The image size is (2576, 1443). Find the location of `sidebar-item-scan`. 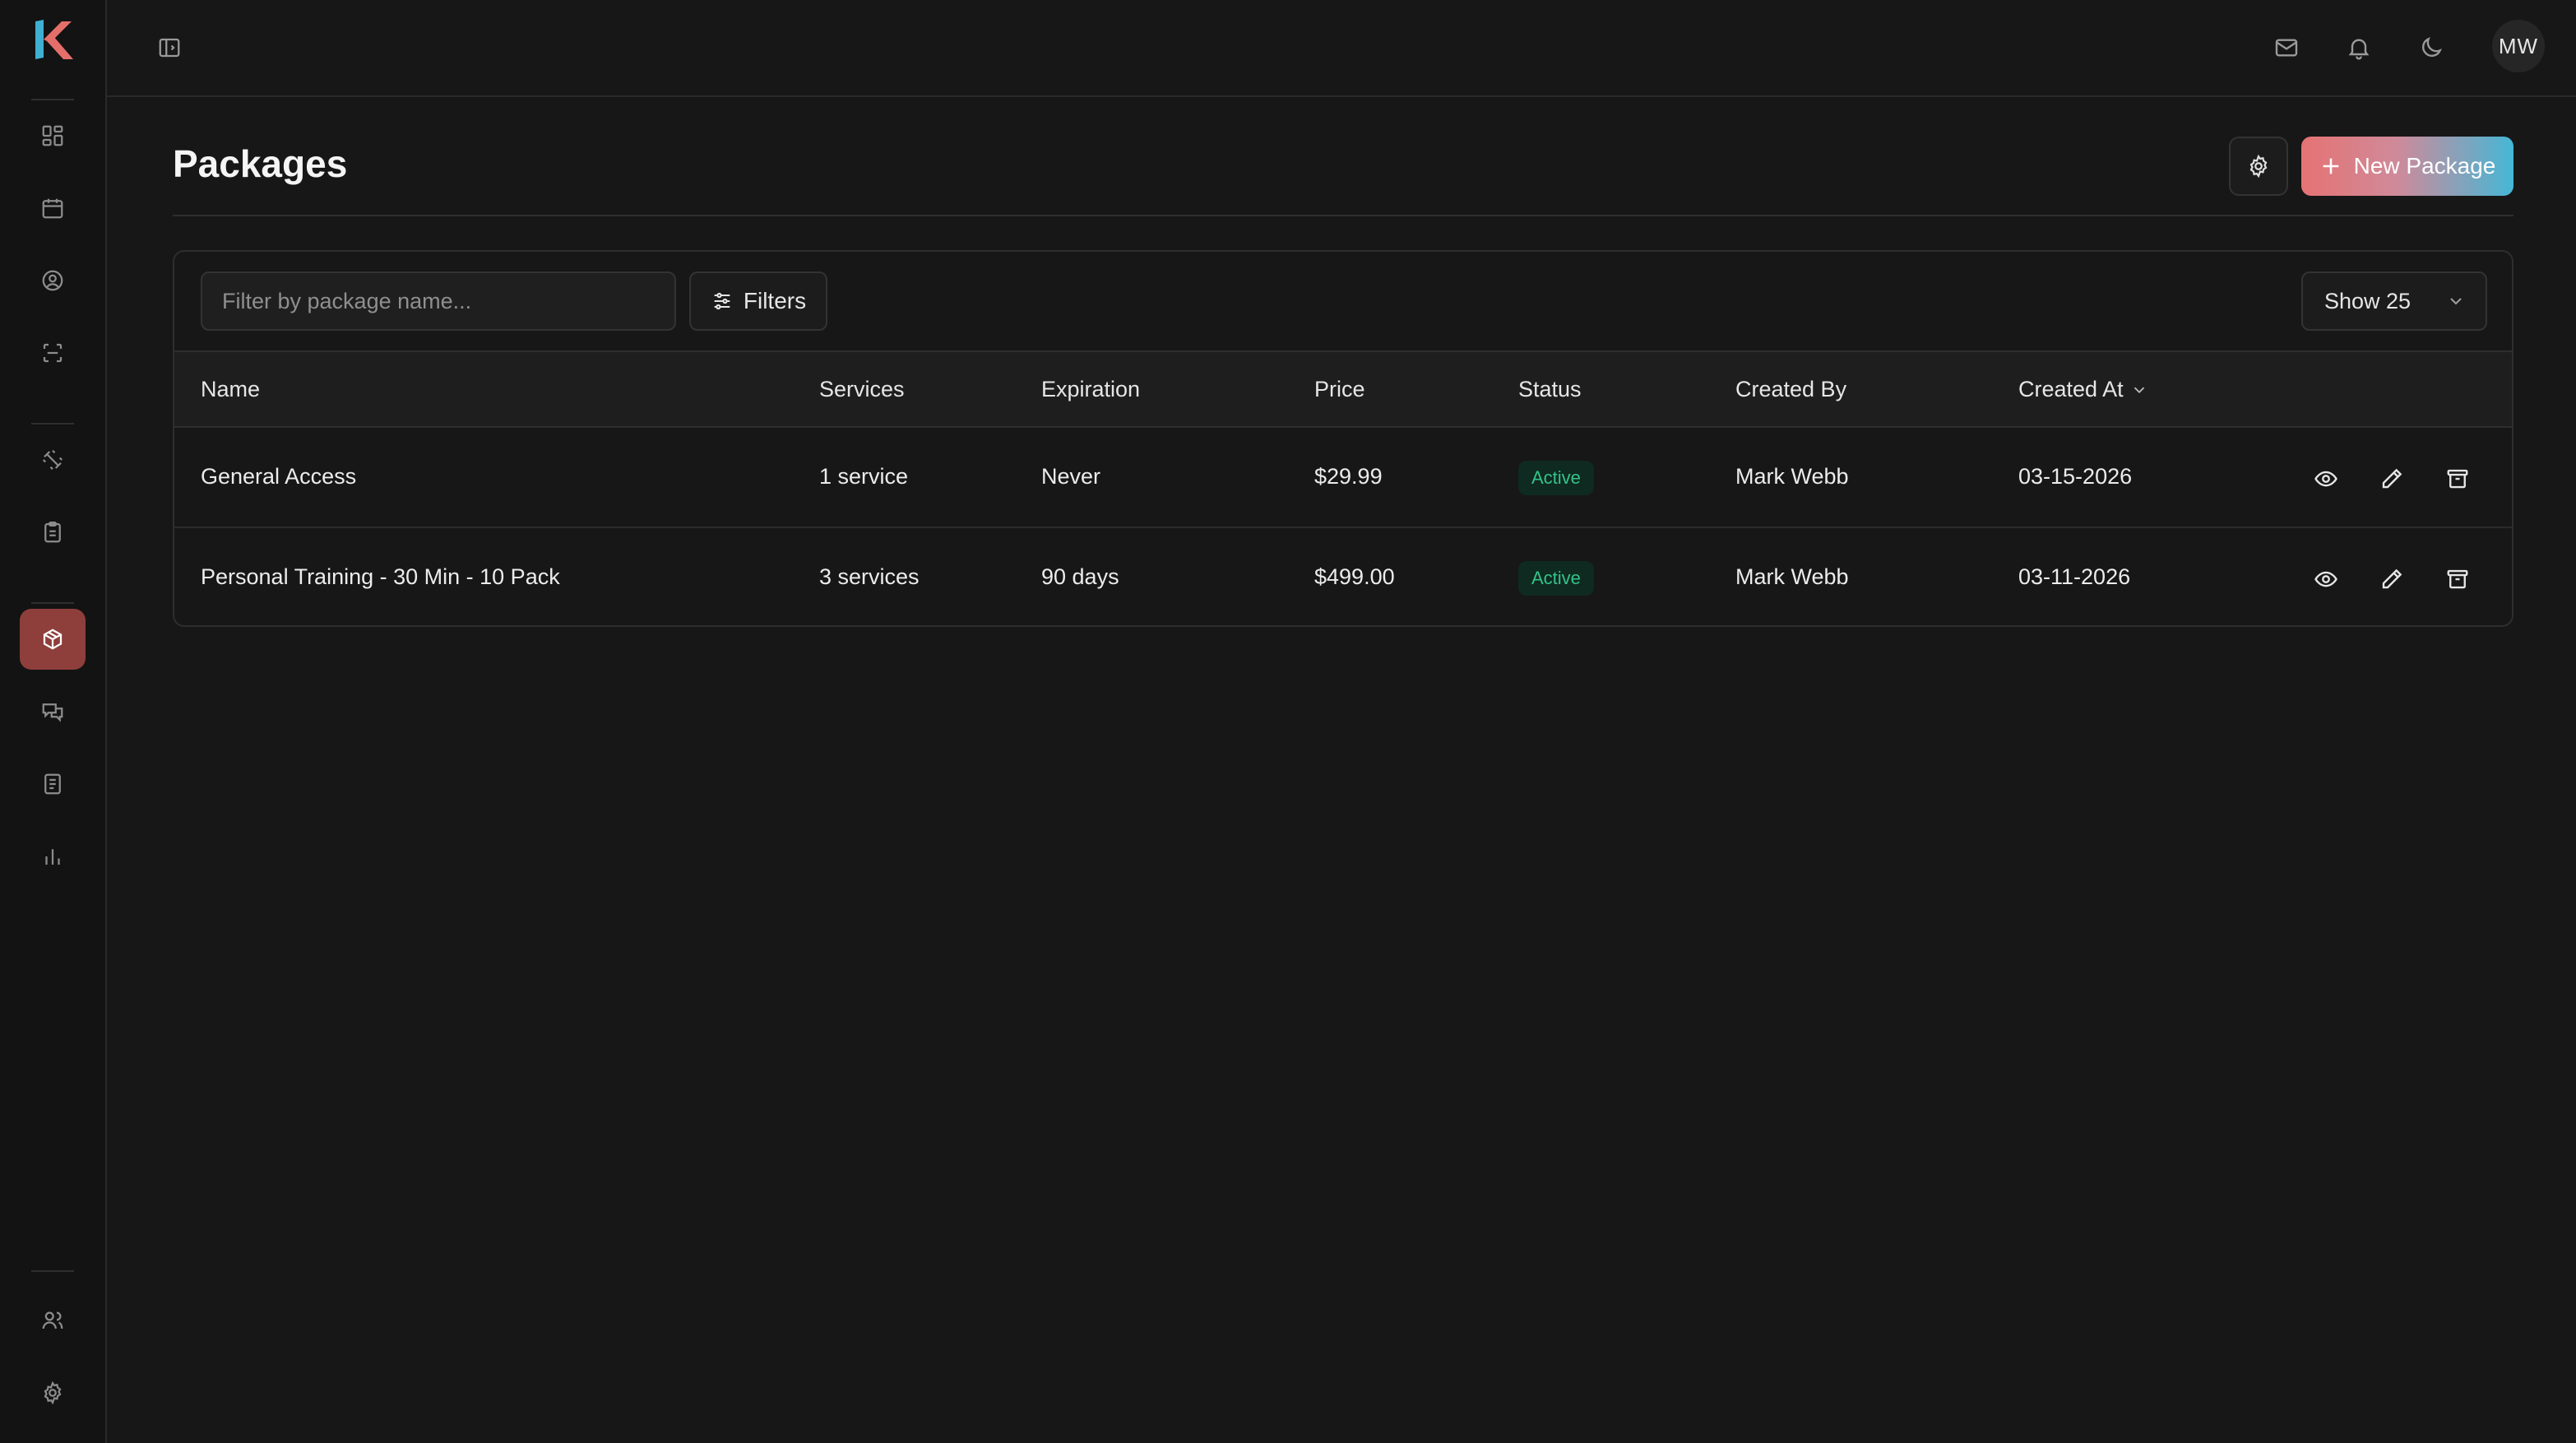

sidebar-item-scan is located at coordinates (53, 352).